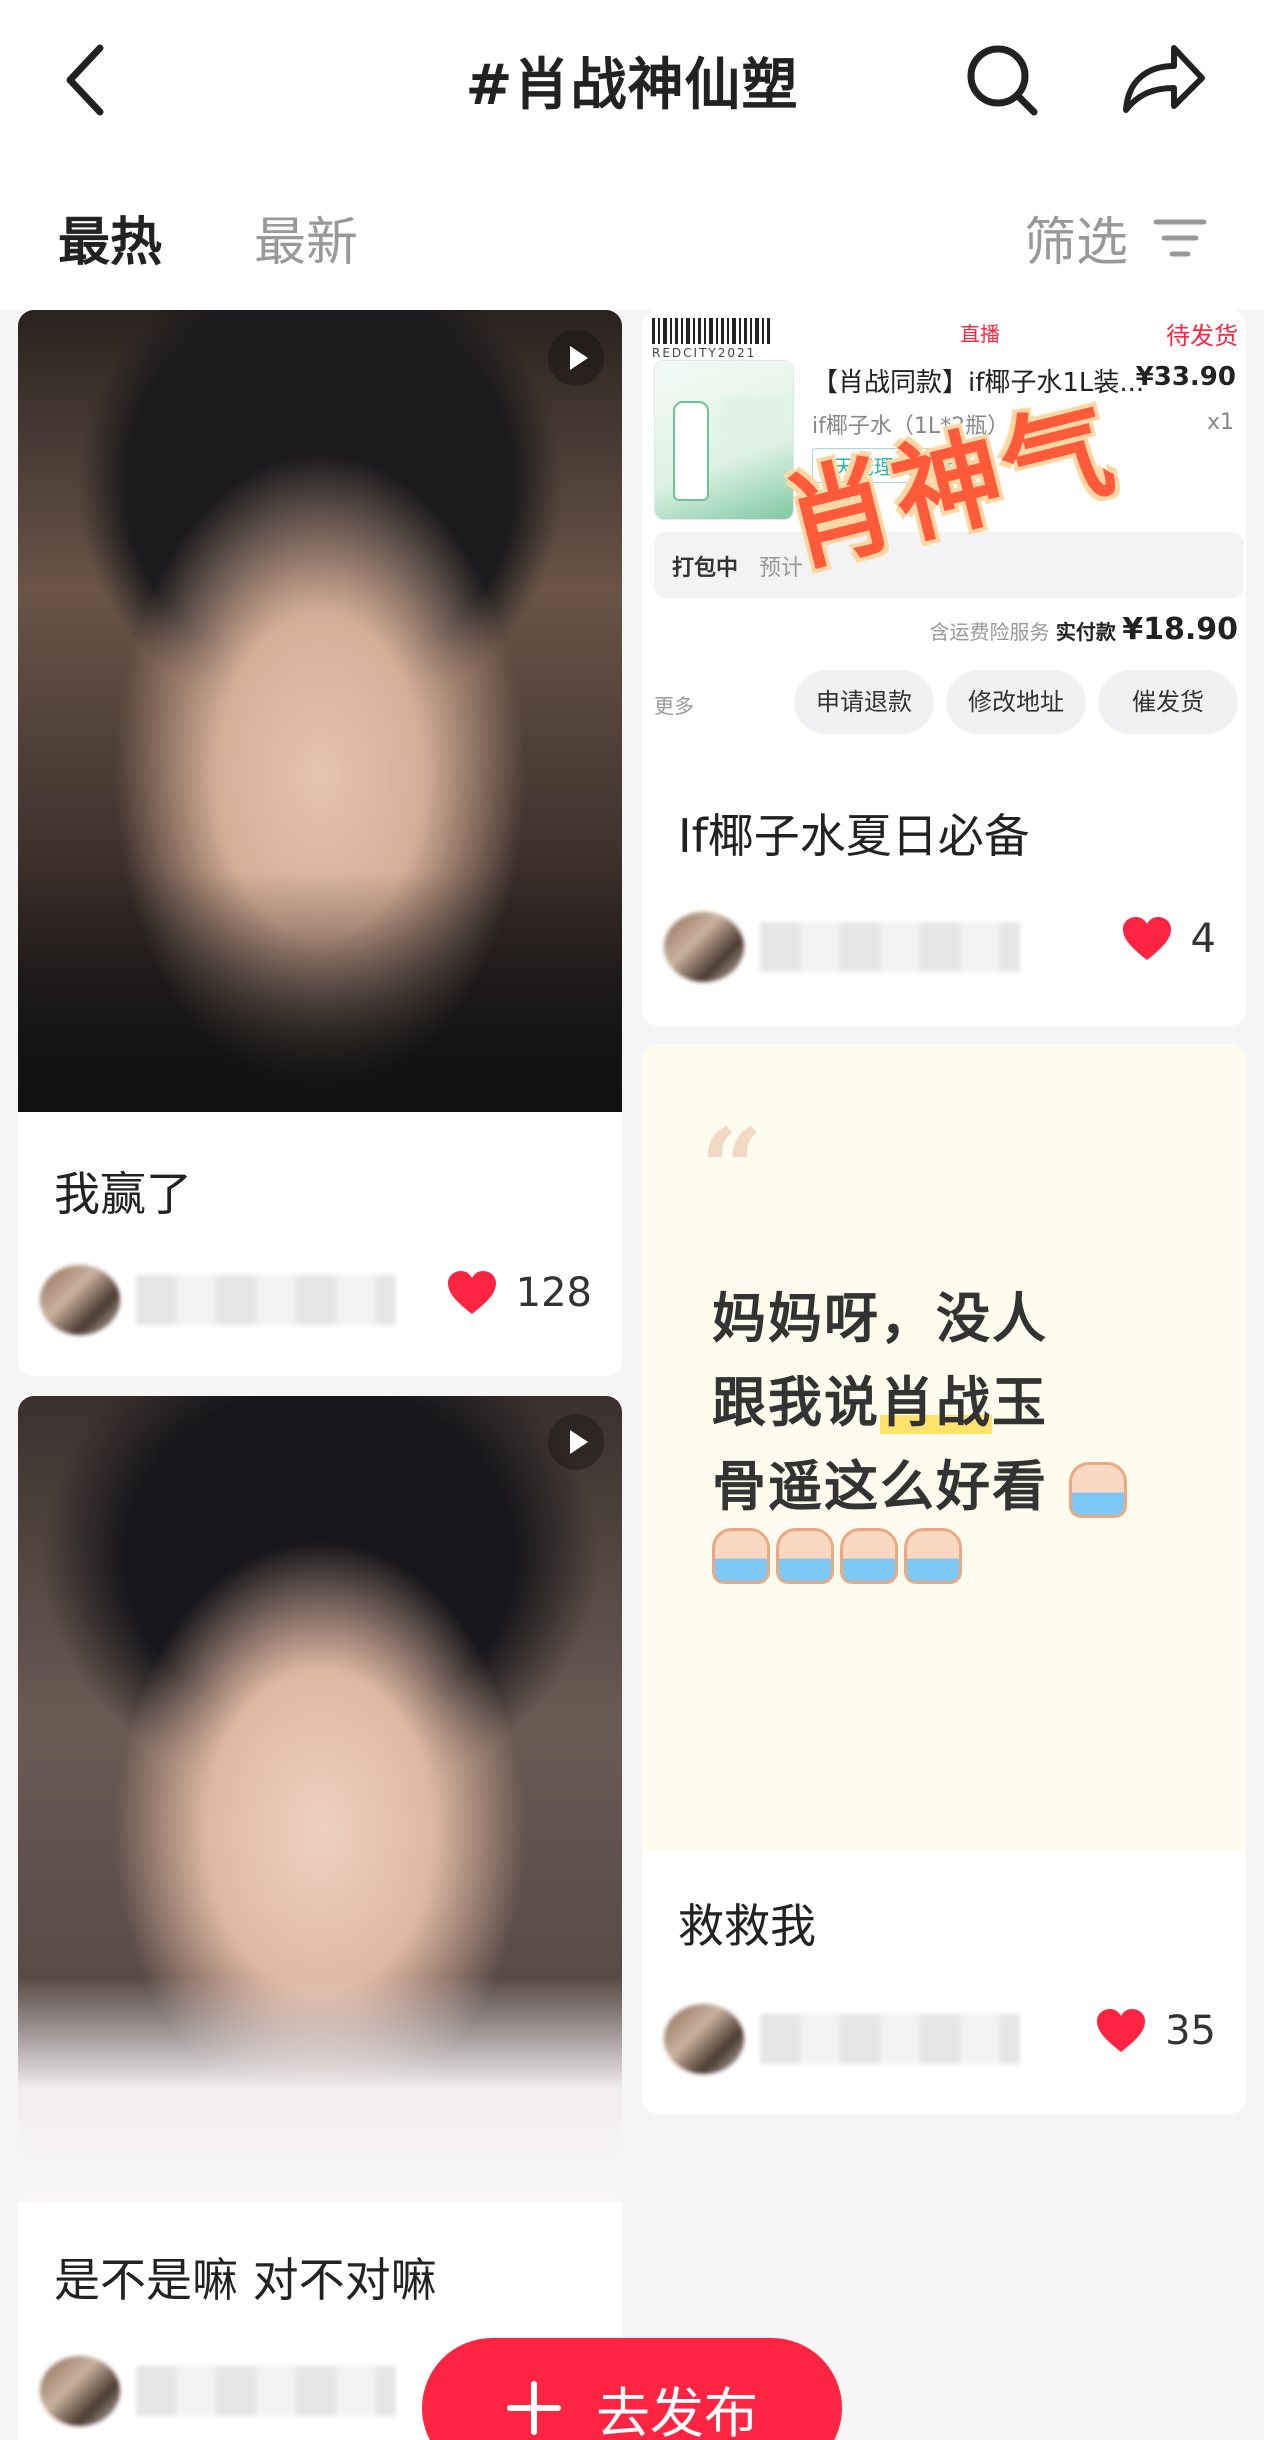 This screenshot has height=2440, width=1264. I want to click on emoji-row, so click(837, 1556).